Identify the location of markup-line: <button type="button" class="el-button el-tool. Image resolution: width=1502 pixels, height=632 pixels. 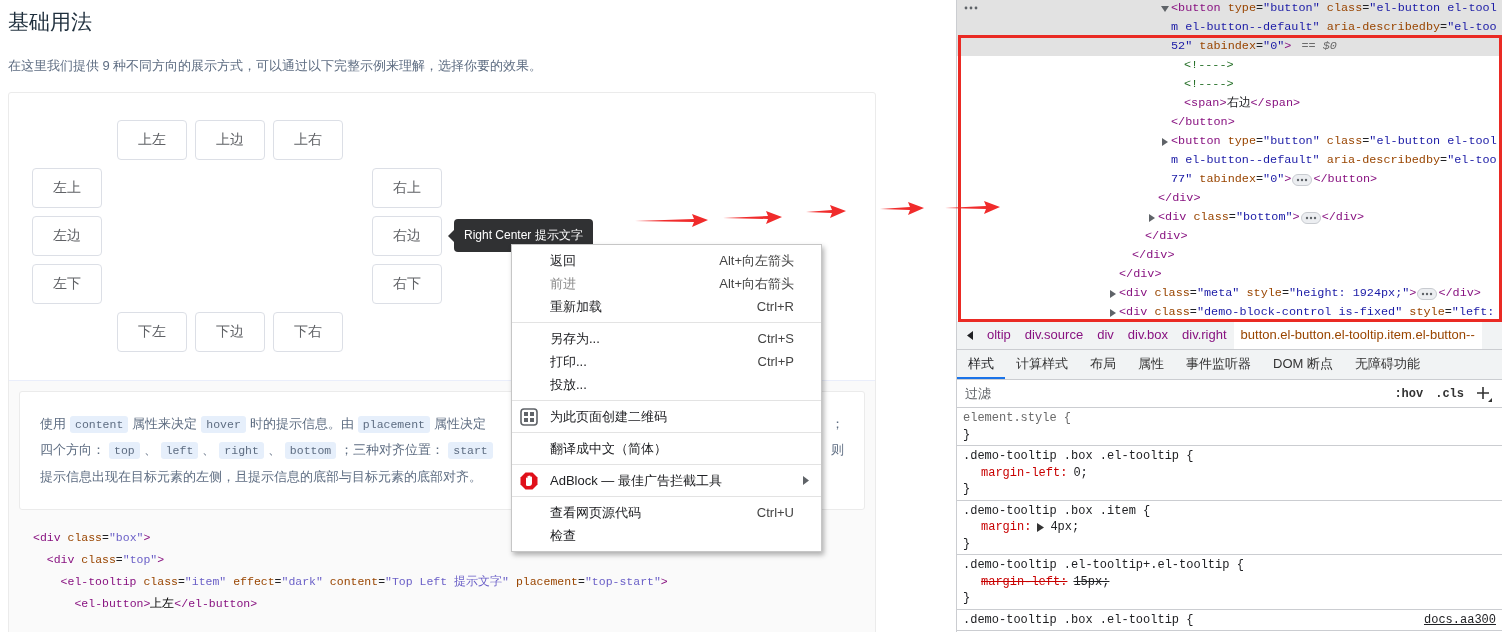
(1334, 141).